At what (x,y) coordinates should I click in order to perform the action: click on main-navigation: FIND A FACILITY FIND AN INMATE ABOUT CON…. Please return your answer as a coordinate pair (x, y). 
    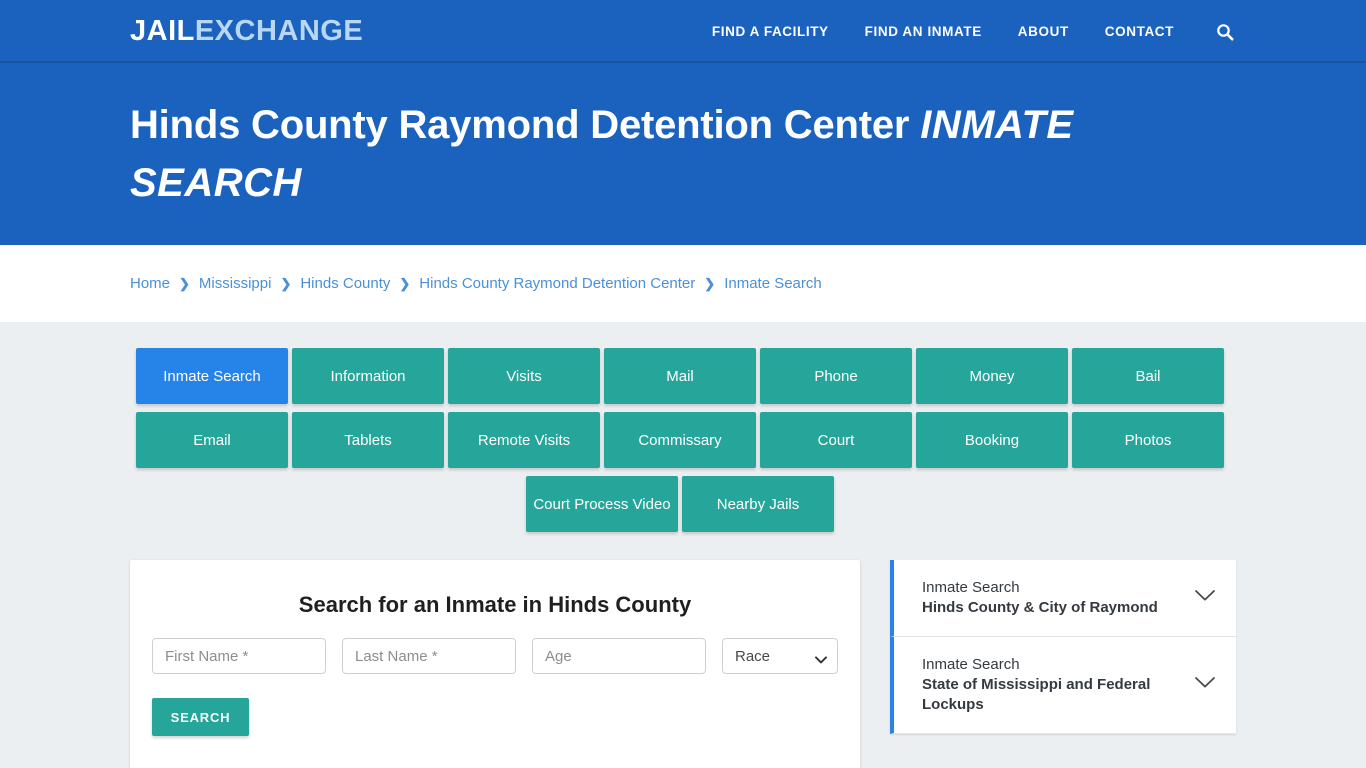
    Looking at the image, I should click on (974, 32).